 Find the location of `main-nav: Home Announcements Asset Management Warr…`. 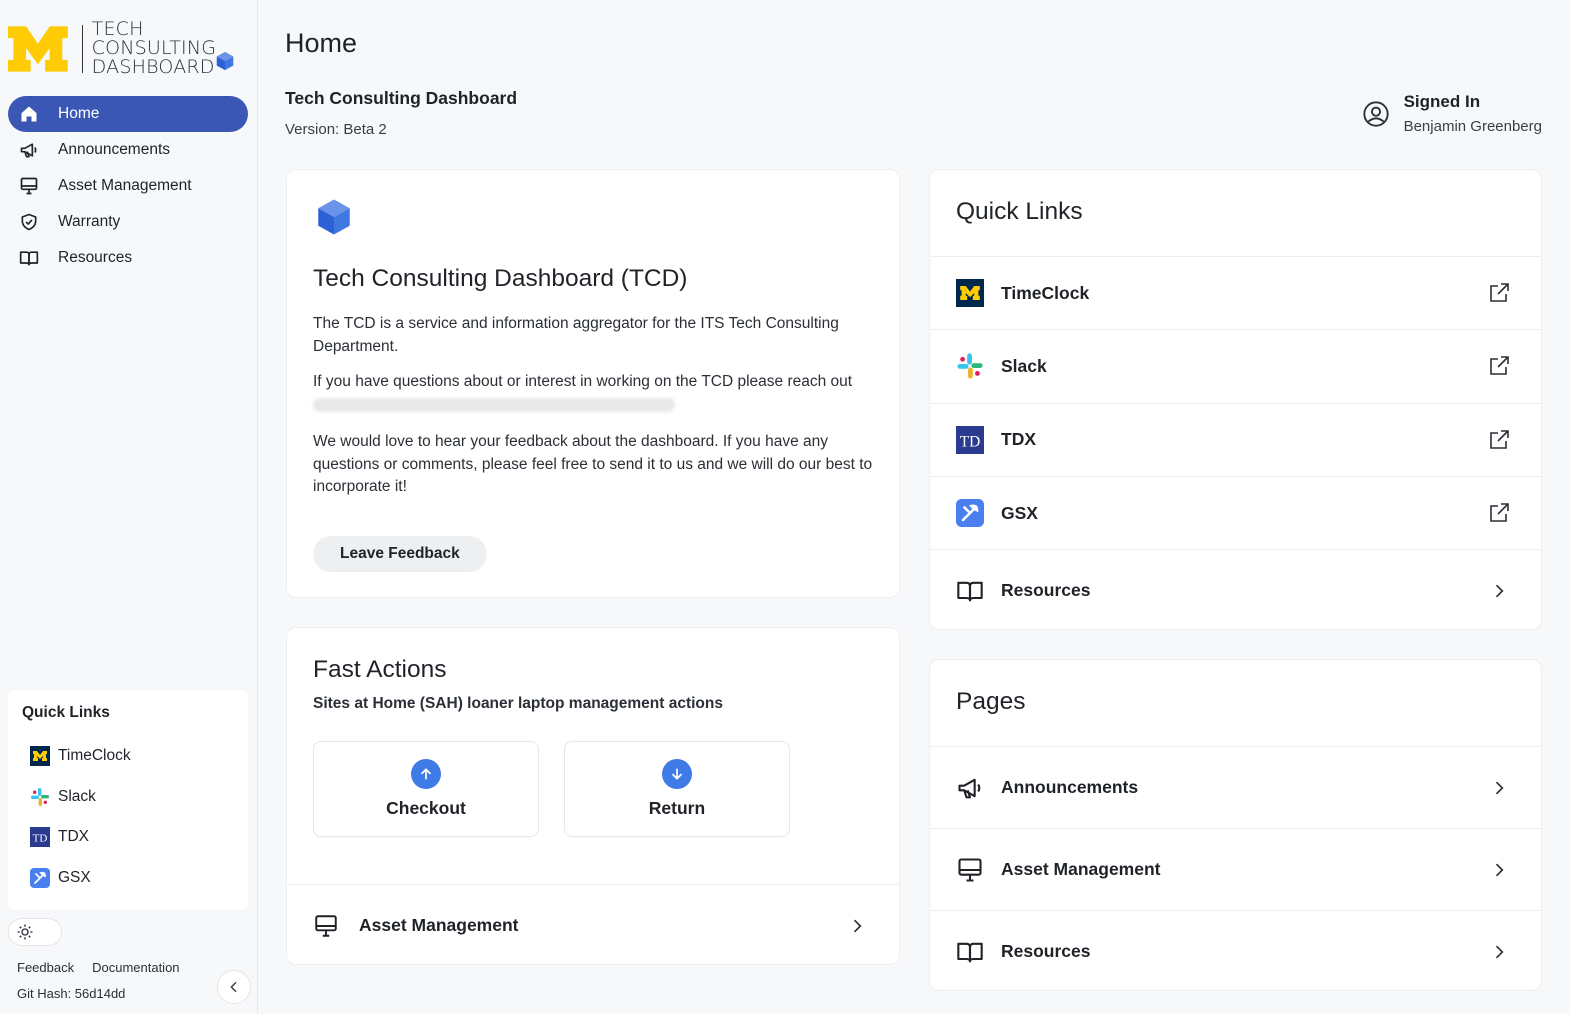

main-nav: Home Announcements Asset Management Warr… is located at coordinates (128, 186).